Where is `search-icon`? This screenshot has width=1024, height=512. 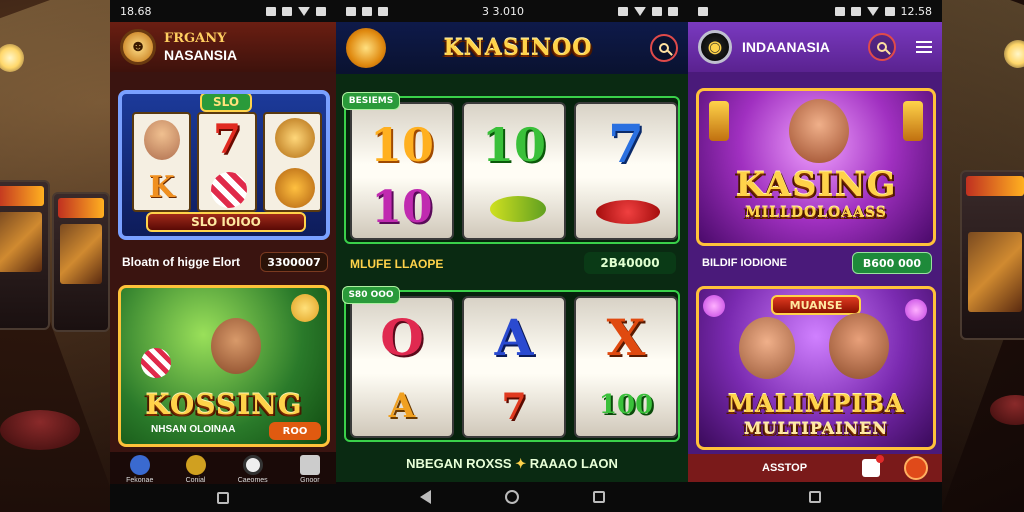 search-icon is located at coordinates (882, 47).